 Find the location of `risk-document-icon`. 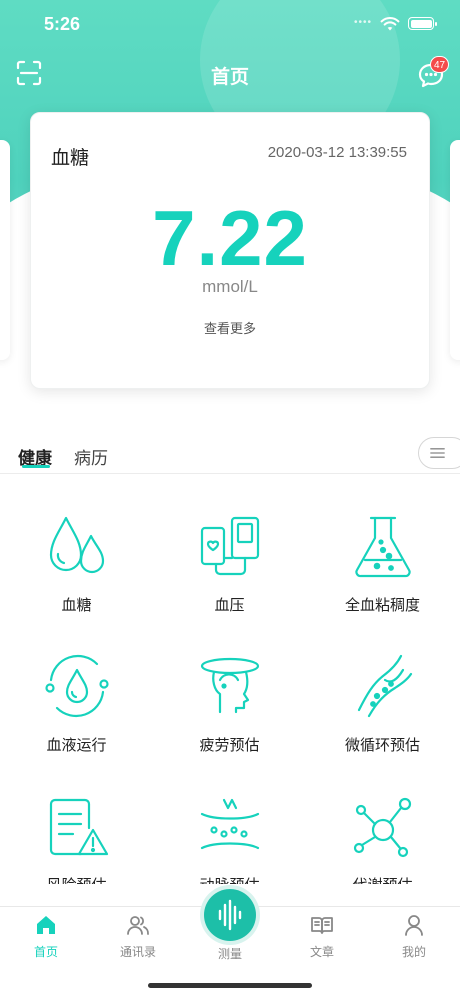

risk-document-icon is located at coordinates (79, 827).